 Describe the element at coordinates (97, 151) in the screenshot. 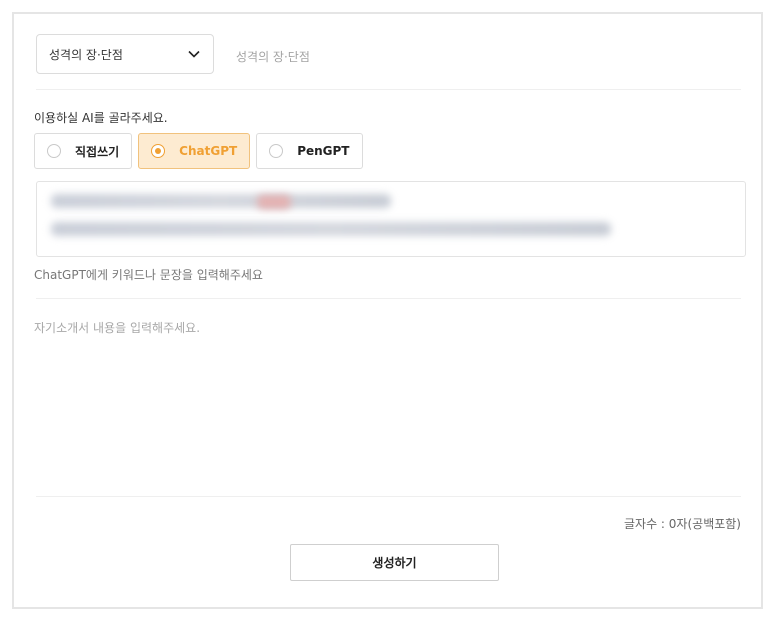

I see `ai-option-label: 직접쓰기` at that location.